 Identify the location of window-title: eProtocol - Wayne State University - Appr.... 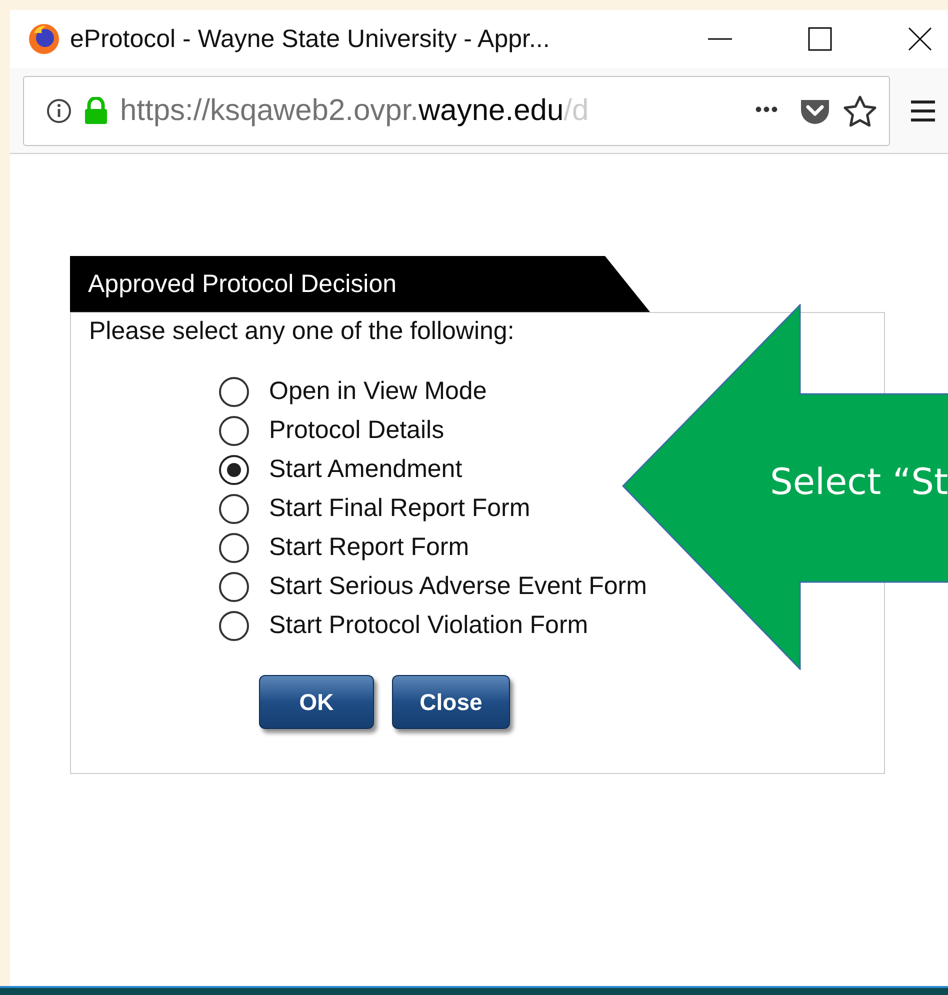
(310, 39).